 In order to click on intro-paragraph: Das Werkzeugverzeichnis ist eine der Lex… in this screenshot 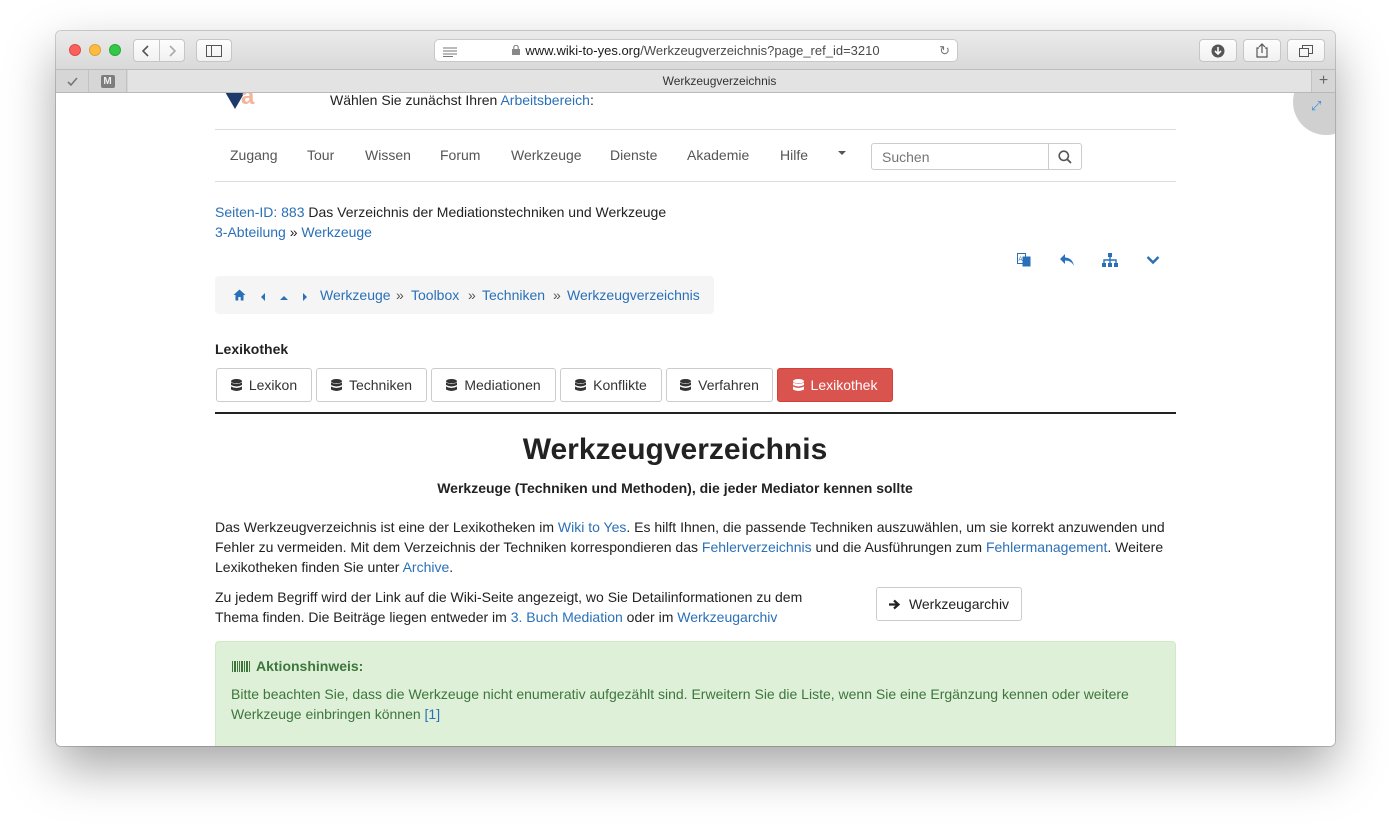, I will do `click(690, 547)`.